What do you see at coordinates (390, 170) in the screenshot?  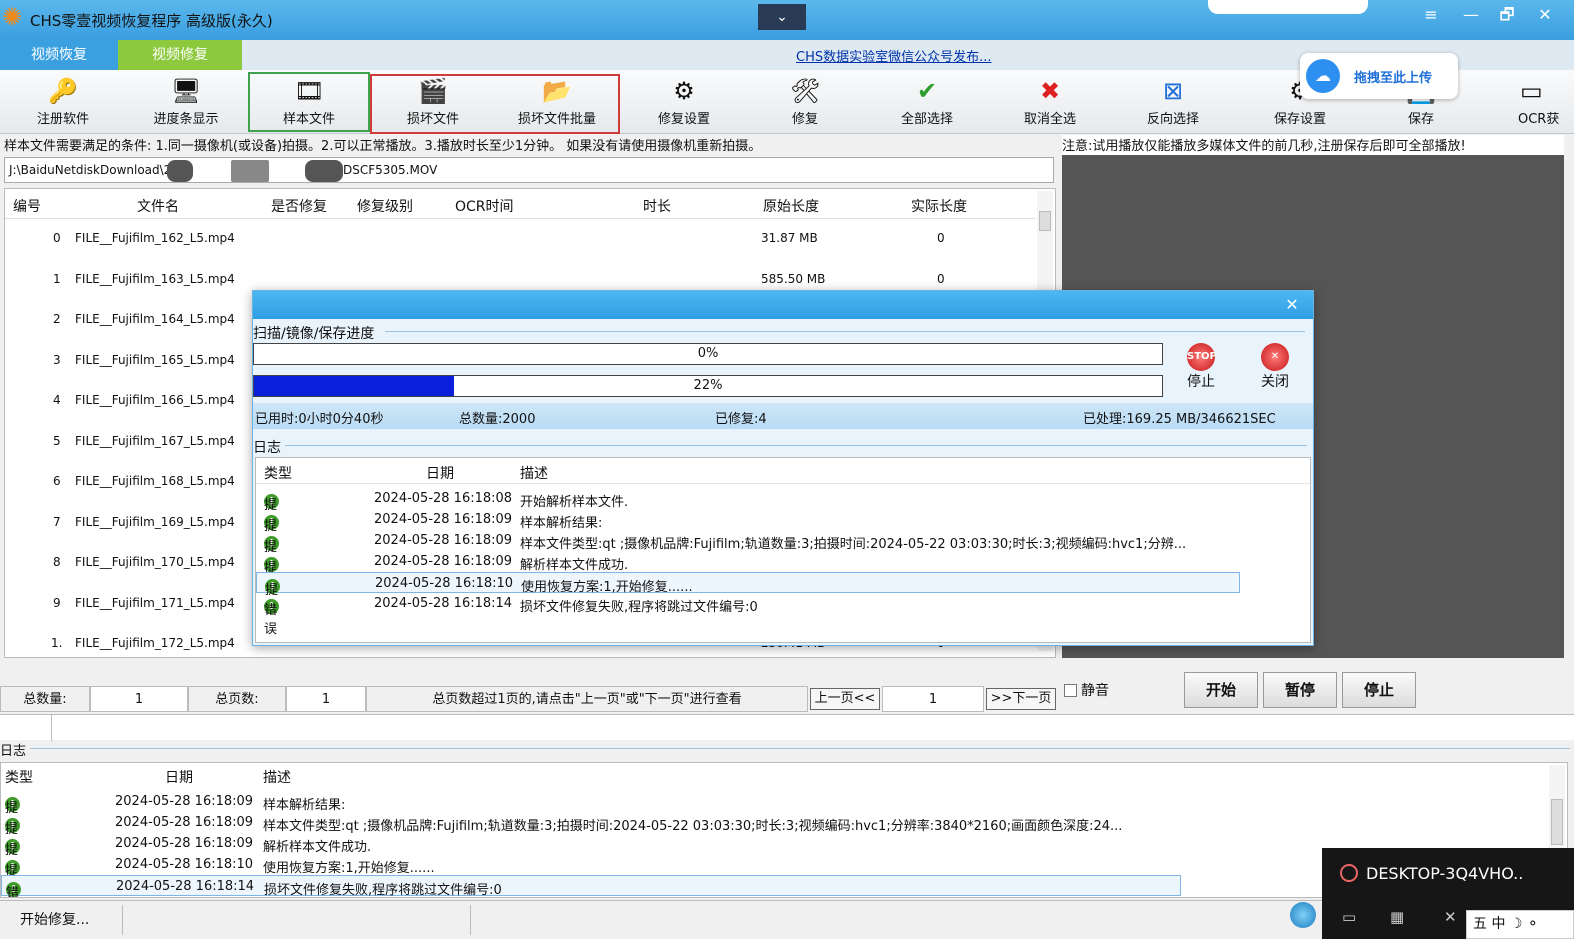 I see `path-suffix: DSCF5305.MOV` at bounding box center [390, 170].